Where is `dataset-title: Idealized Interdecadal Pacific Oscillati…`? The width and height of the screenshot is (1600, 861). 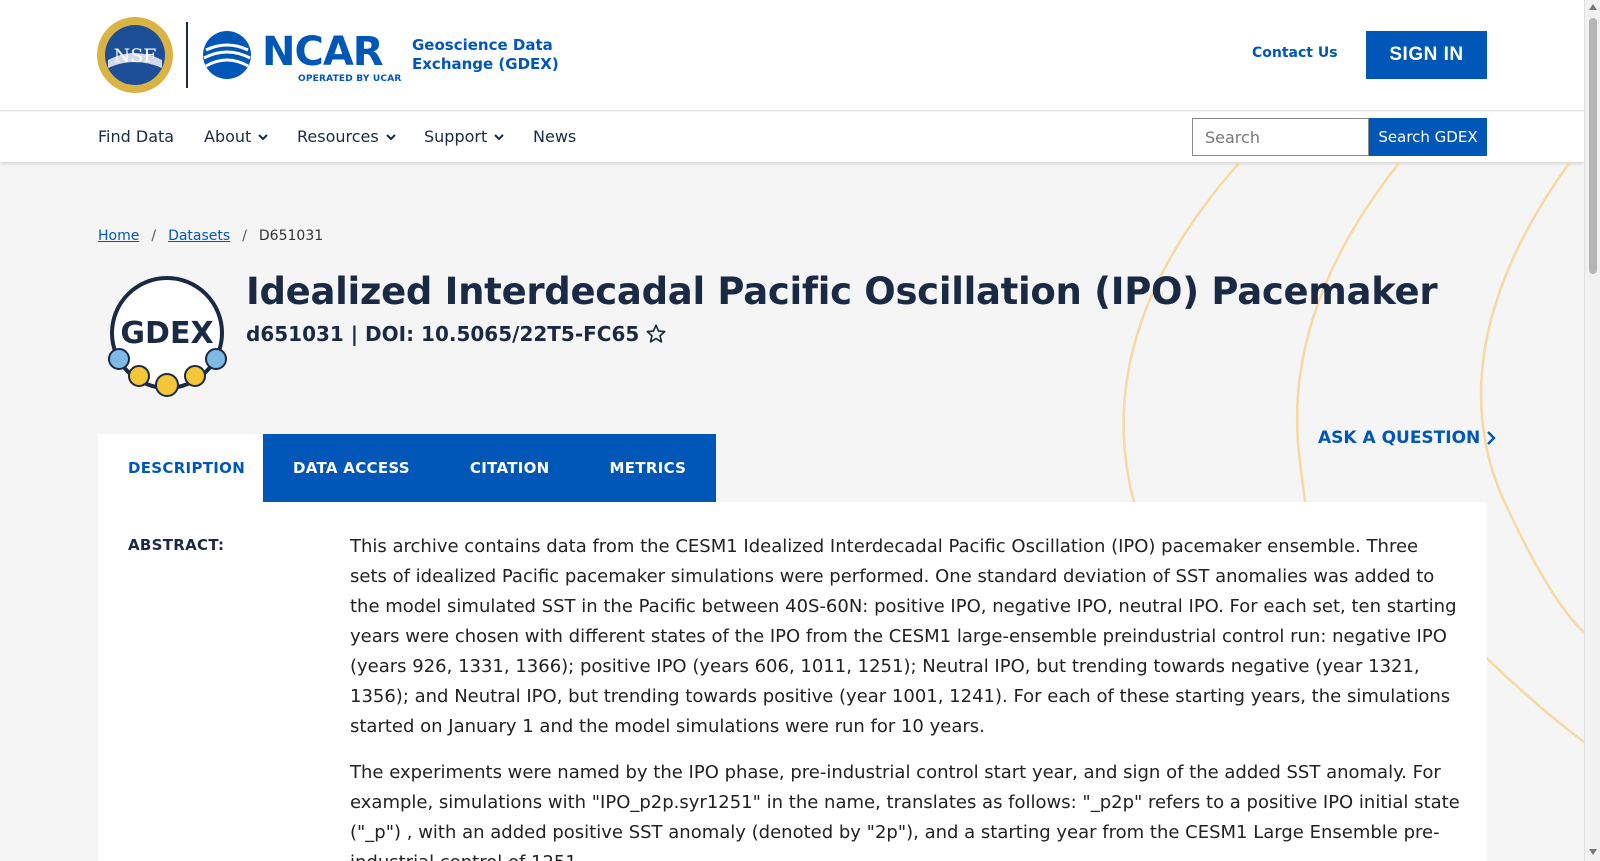 dataset-title: Idealized Interdecadal Pacific Oscillati… is located at coordinates (842, 291).